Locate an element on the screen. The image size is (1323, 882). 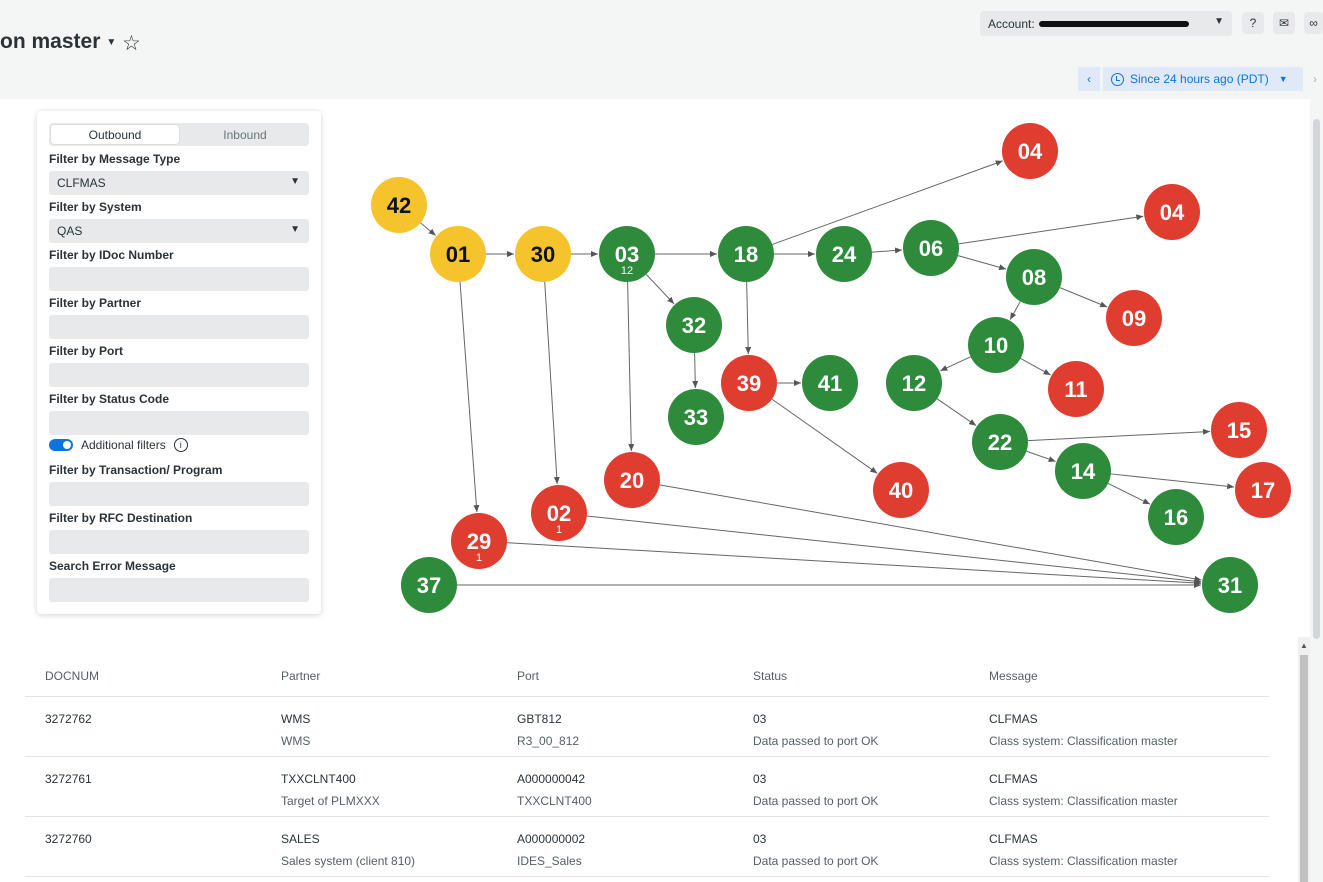
system-select: QAS ▼ is located at coordinates (179, 231).